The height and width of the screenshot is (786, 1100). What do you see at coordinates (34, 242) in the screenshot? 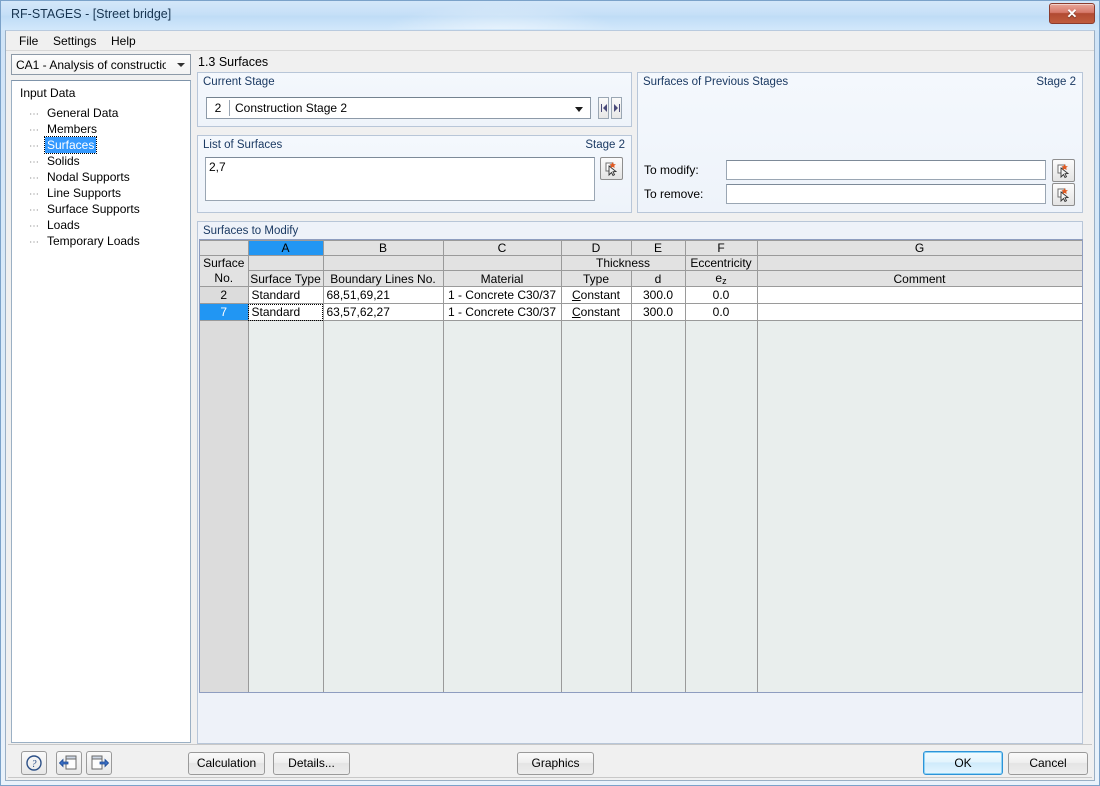
I see `tree-branch-icon: ⋯` at bounding box center [34, 242].